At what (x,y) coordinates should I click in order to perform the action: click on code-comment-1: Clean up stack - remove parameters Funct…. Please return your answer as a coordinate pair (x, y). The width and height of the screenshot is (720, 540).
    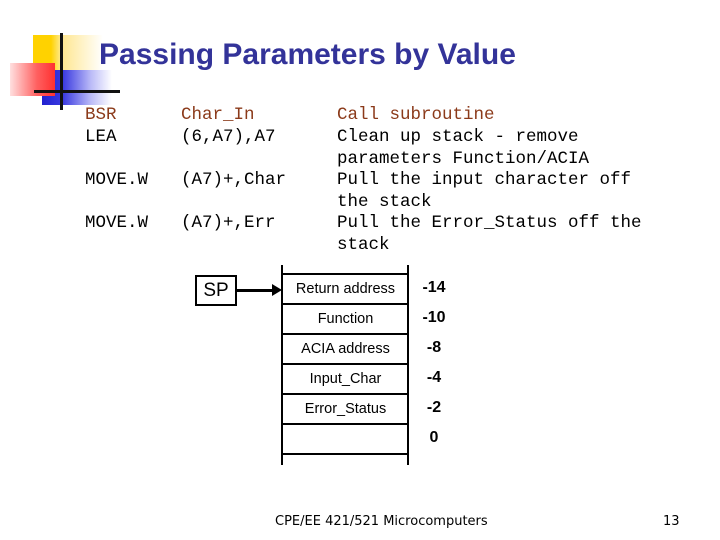
    Looking at the image, I should click on (463, 148).